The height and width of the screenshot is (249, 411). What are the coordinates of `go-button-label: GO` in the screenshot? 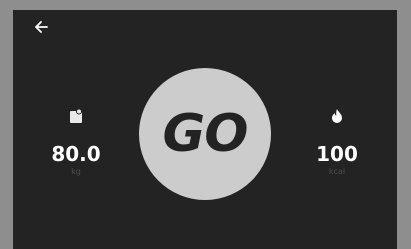 It's located at (205, 134).